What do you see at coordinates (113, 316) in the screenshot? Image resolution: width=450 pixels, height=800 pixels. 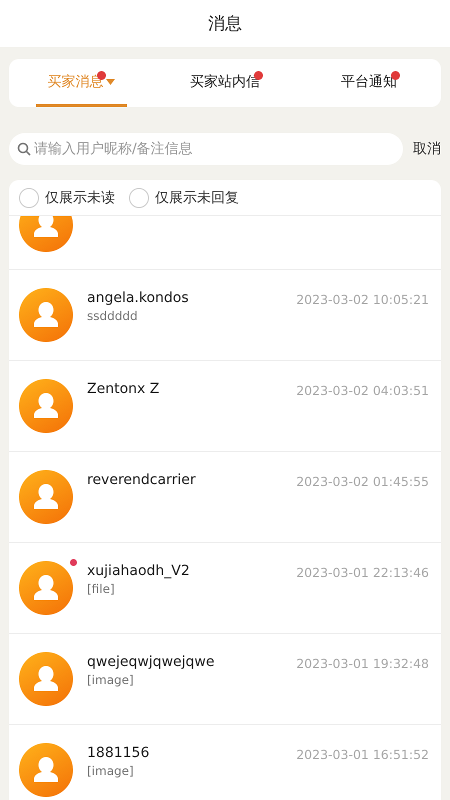 I see `message-preview: ssddddd` at bounding box center [113, 316].